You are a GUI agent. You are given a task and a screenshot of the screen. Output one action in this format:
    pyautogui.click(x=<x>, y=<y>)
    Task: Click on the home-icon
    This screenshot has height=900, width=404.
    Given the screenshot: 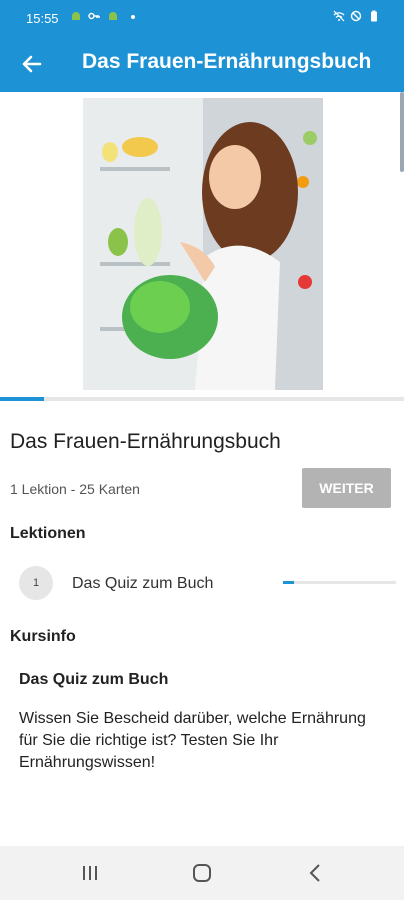 What is the action you would take?
    pyautogui.click(x=202, y=873)
    